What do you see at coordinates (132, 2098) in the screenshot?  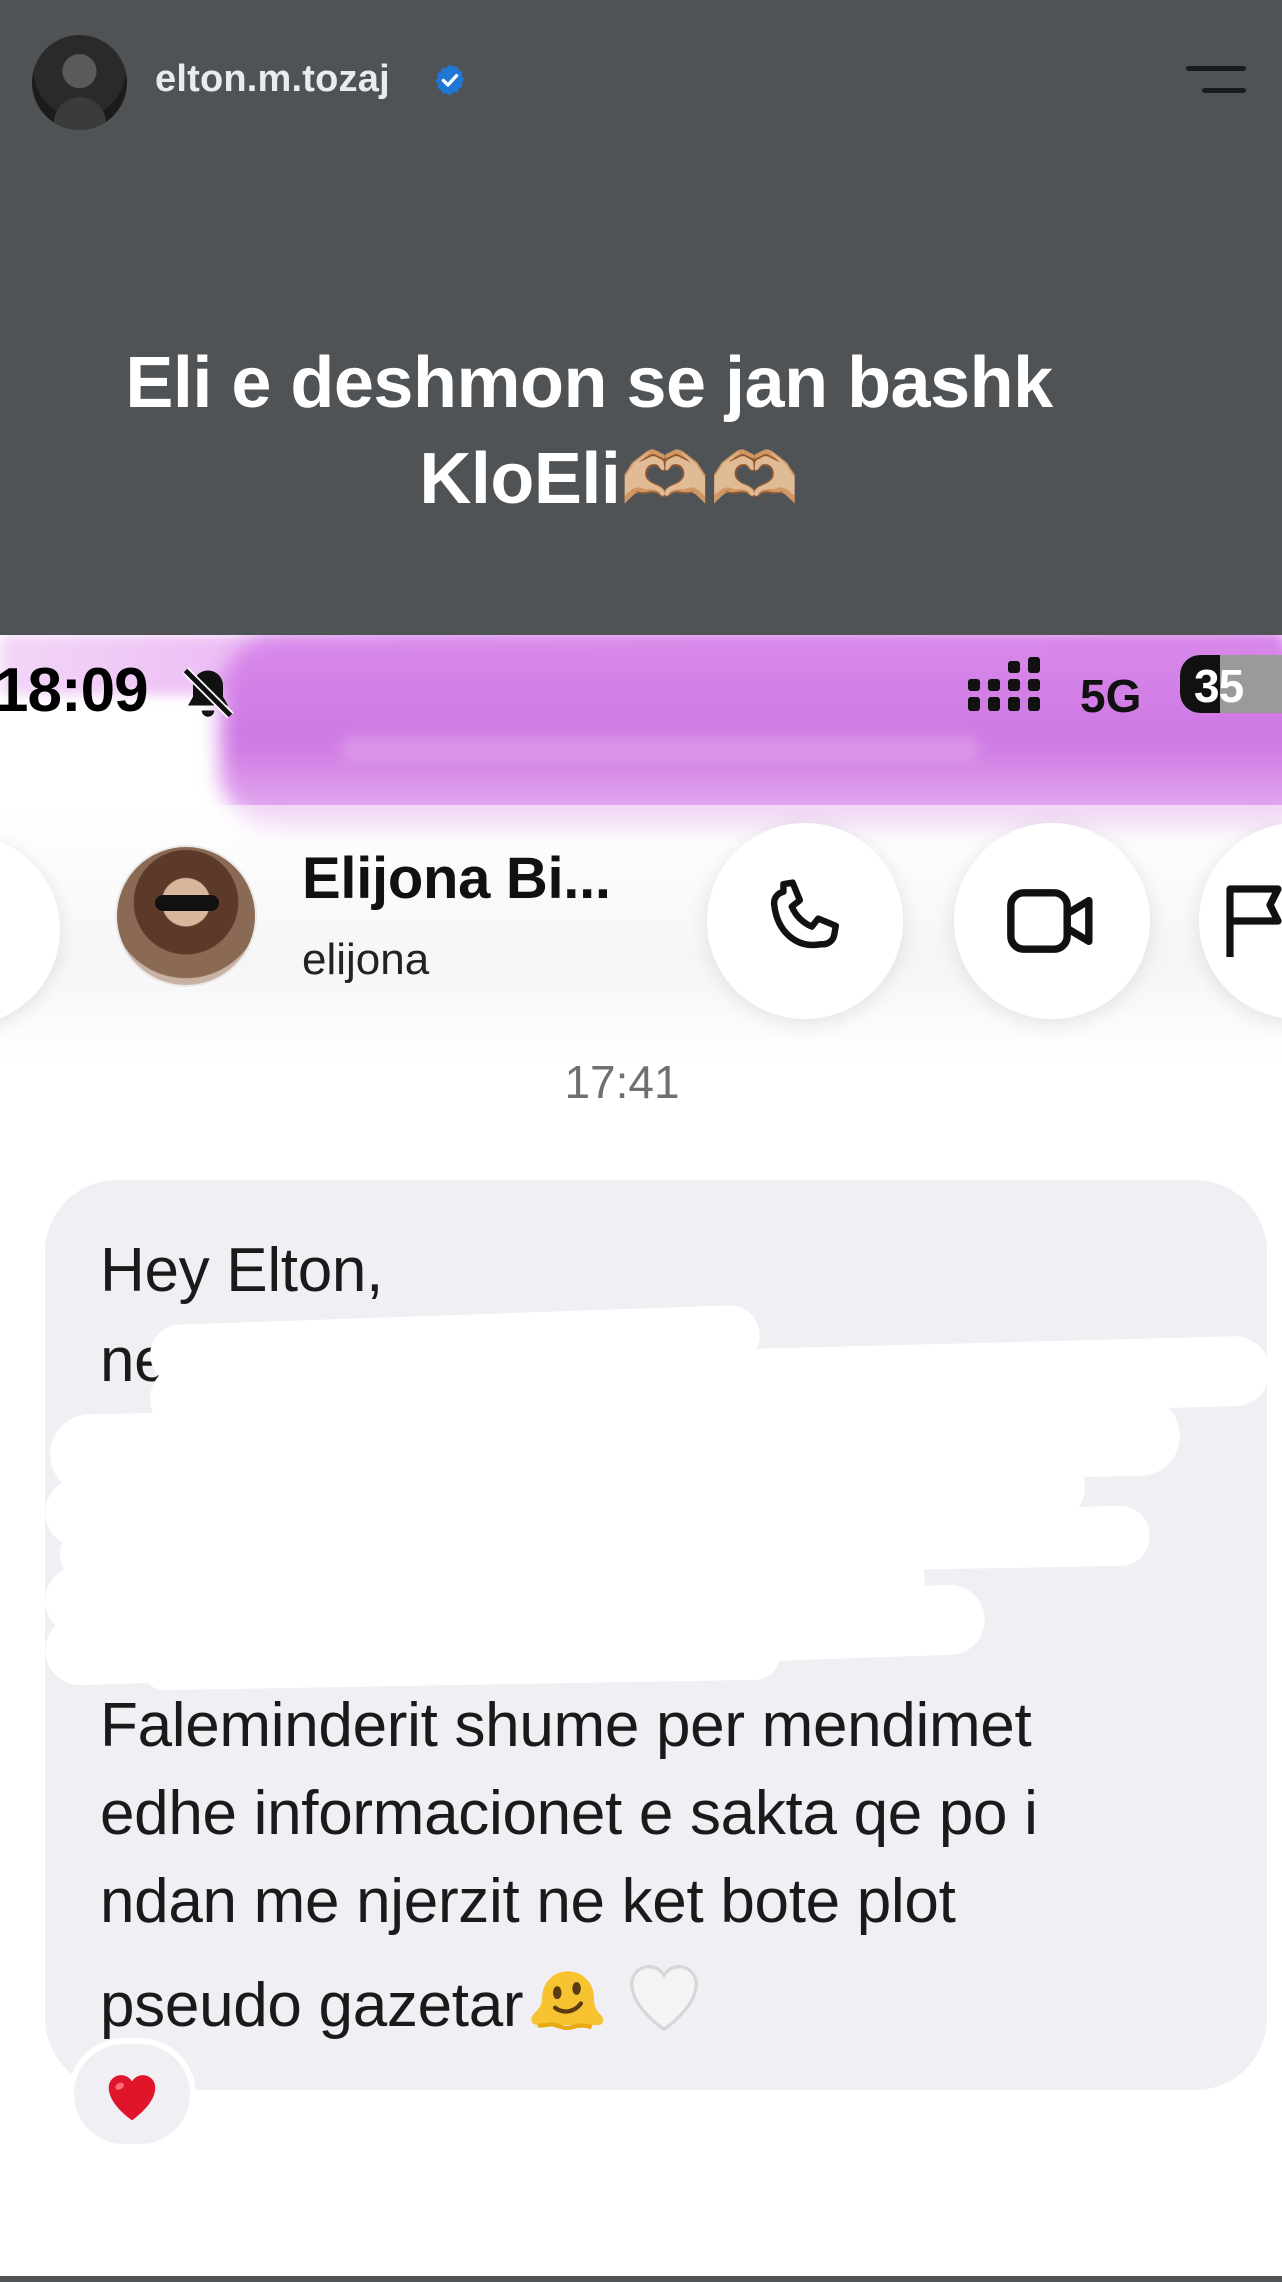 I see `red-heart-icon` at bounding box center [132, 2098].